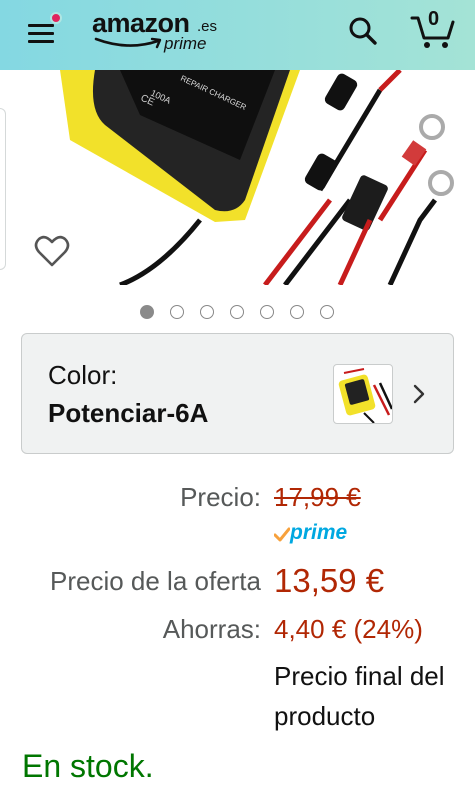 The width and height of the screenshot is (475, 796). I want to click on amazon-prime-logo: amazon .es prime, so click(162, 34).